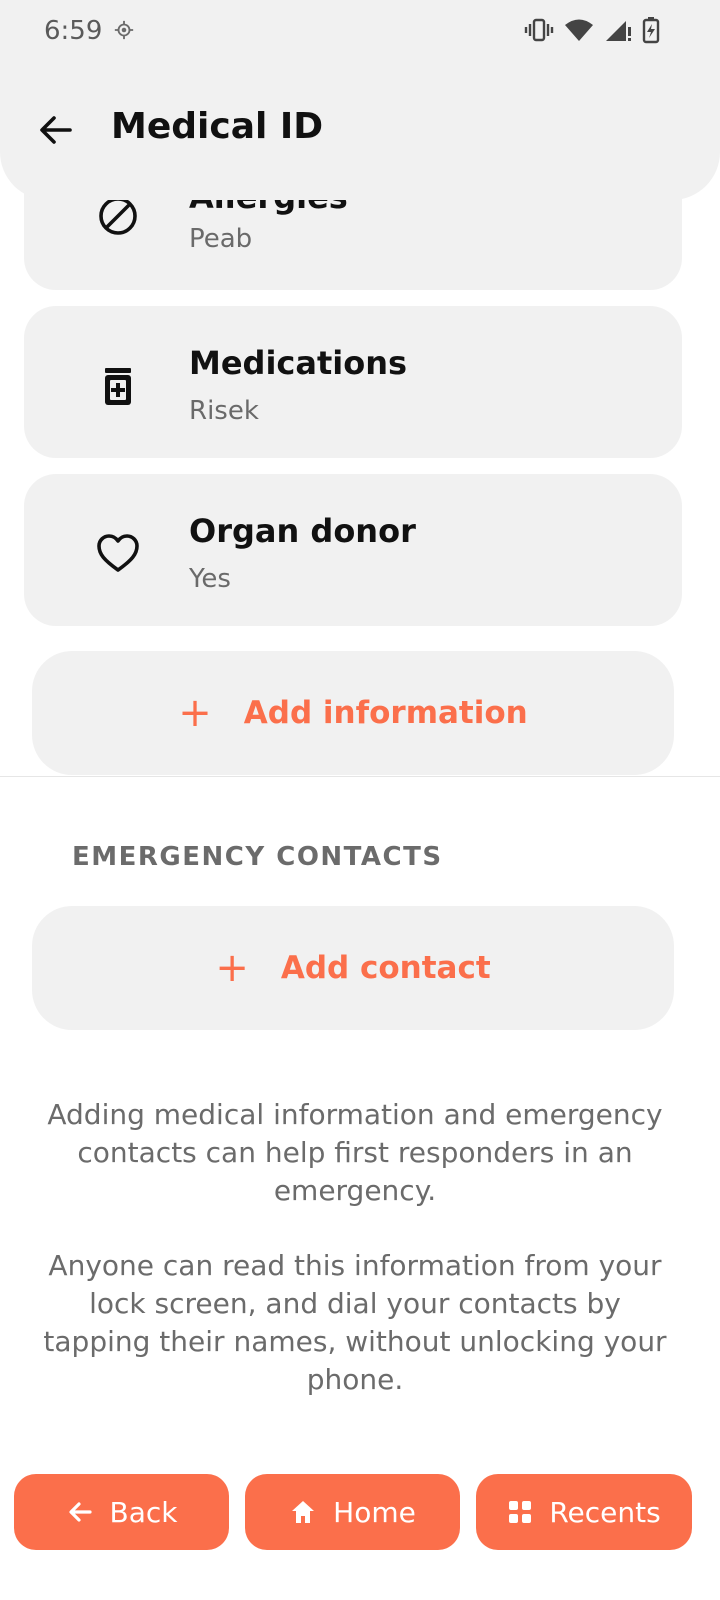 The image size is (720, 1600). Describe the element at coordinates (143, 1512) in the screenshot. I see `nav-back-label: Back` at that location.